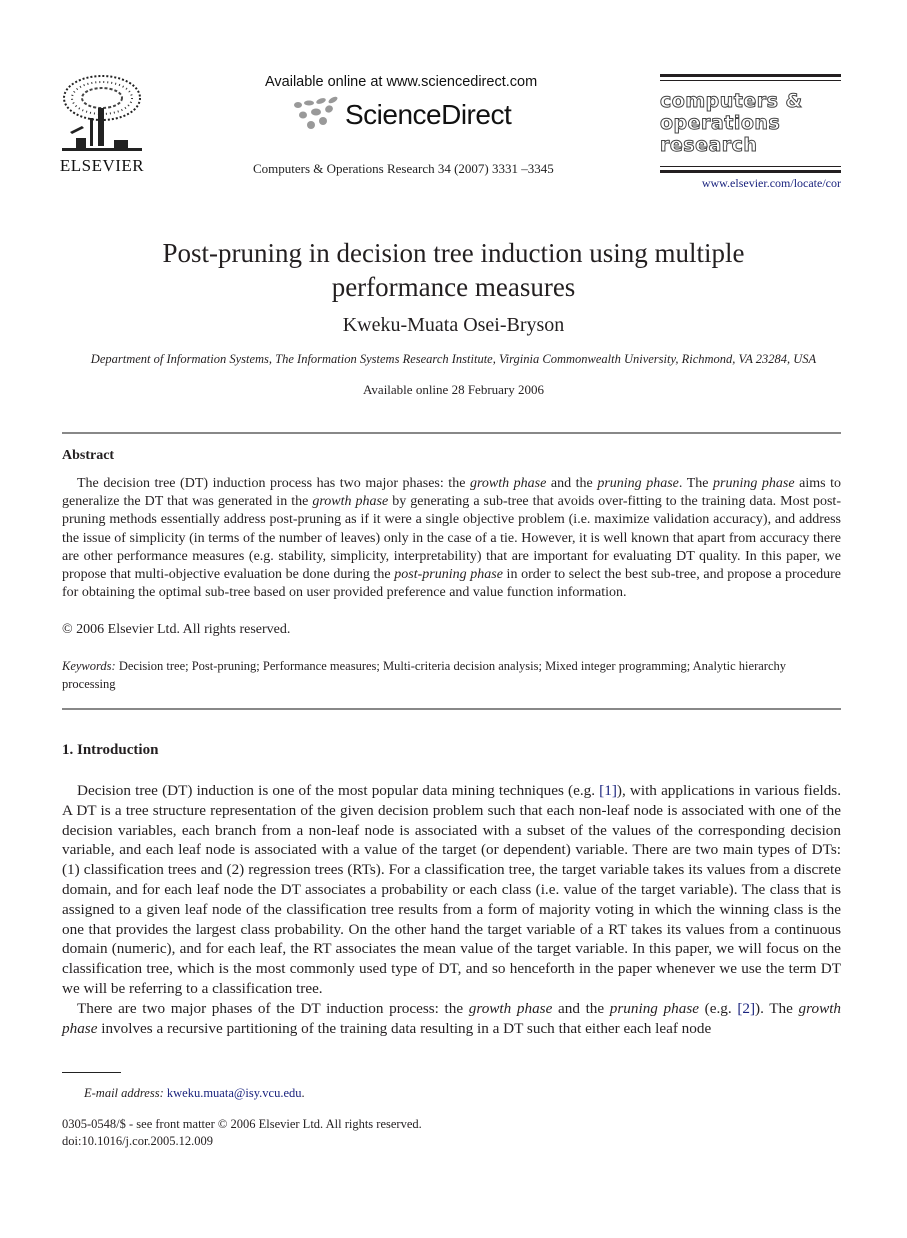 Image resolution: width=907 pixels, height=1238 pixels. I want to click on email-suffix: ., so click(303, 1093).